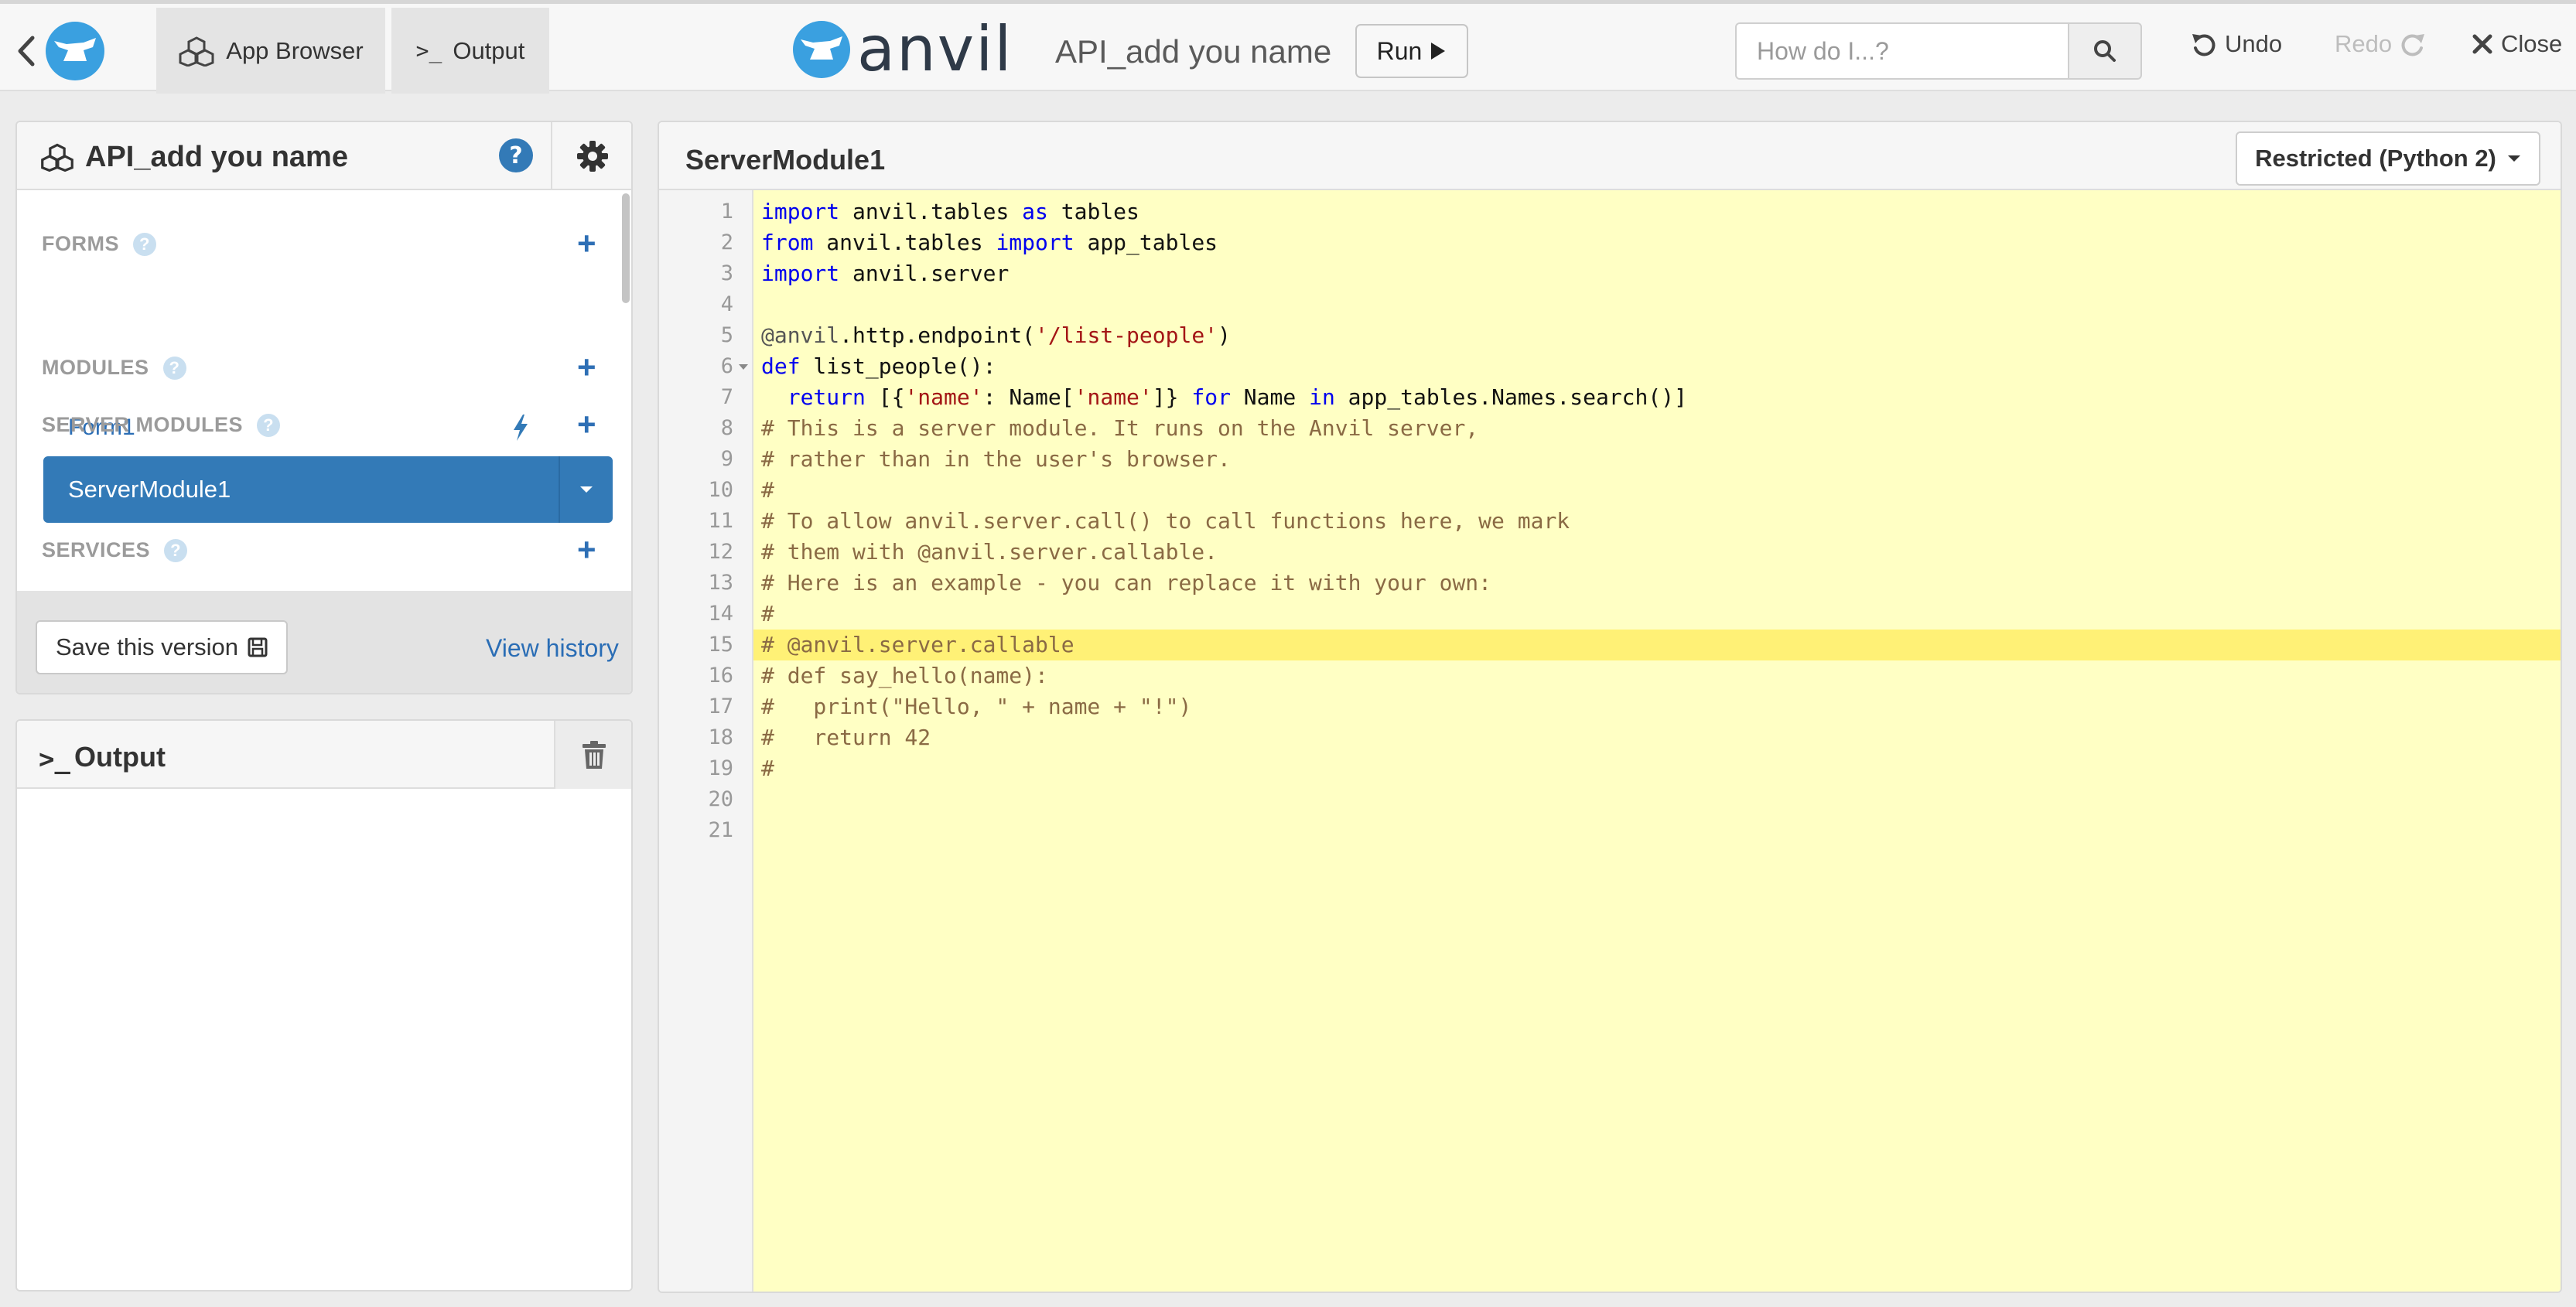 This screenshot has height=1307, width=2576. I want to click on tab-app-browser-label: App Browser, so click(295, 50).